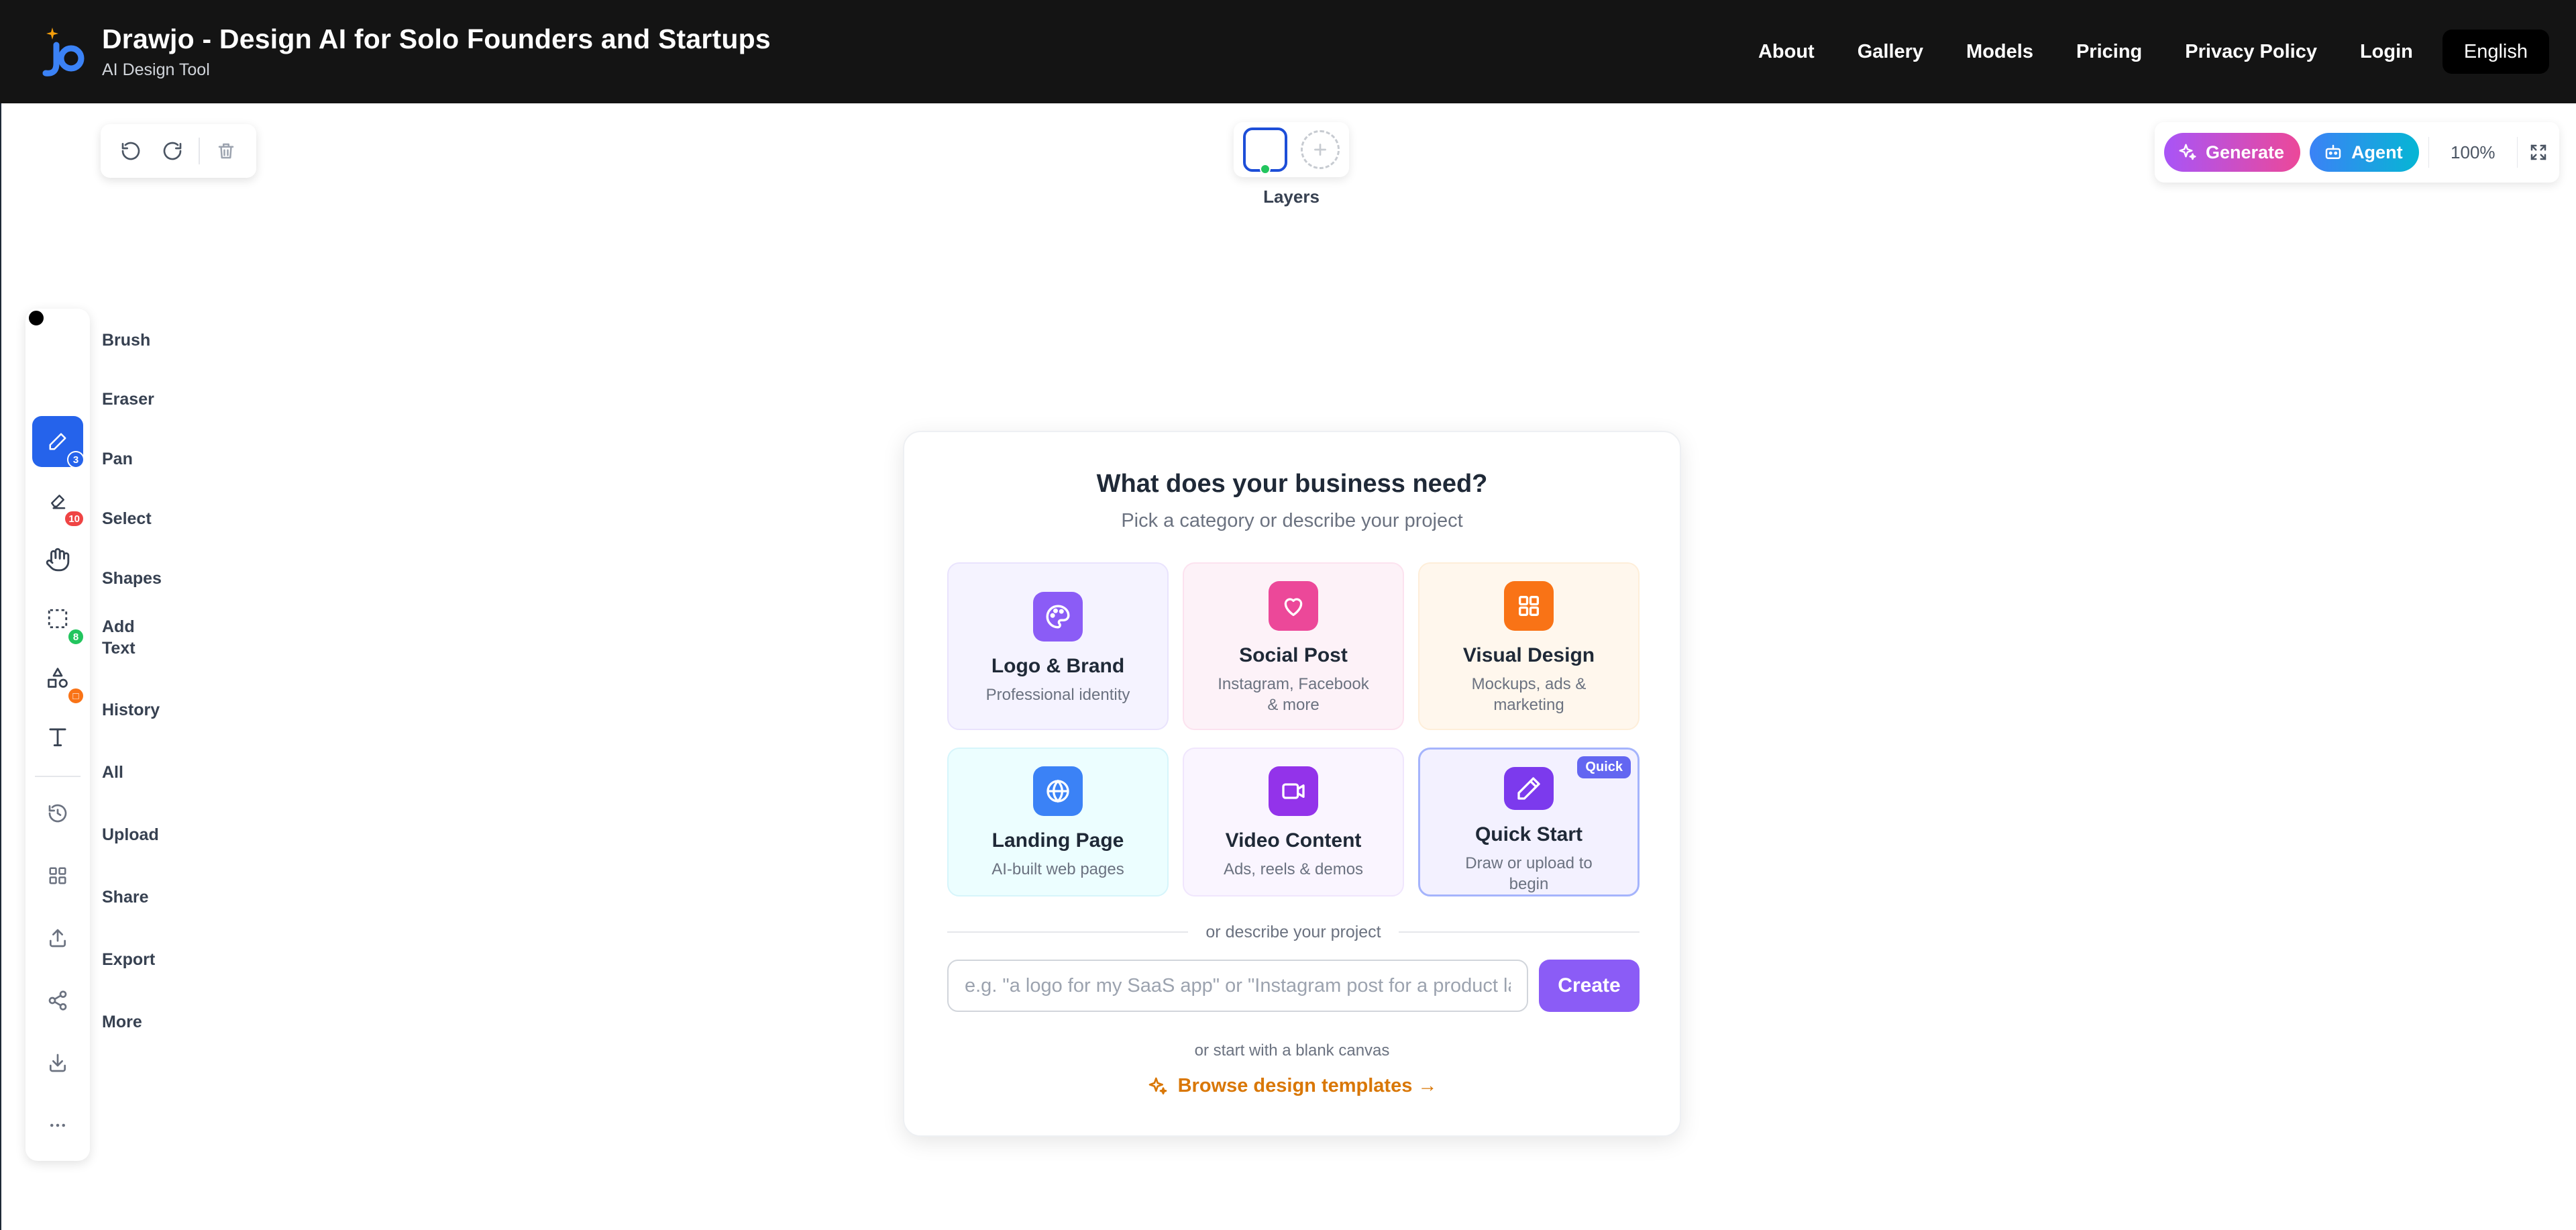 The height and width of the screenshot is (1230, 2576). I want to click on heart-icon, so click(1293, 606).